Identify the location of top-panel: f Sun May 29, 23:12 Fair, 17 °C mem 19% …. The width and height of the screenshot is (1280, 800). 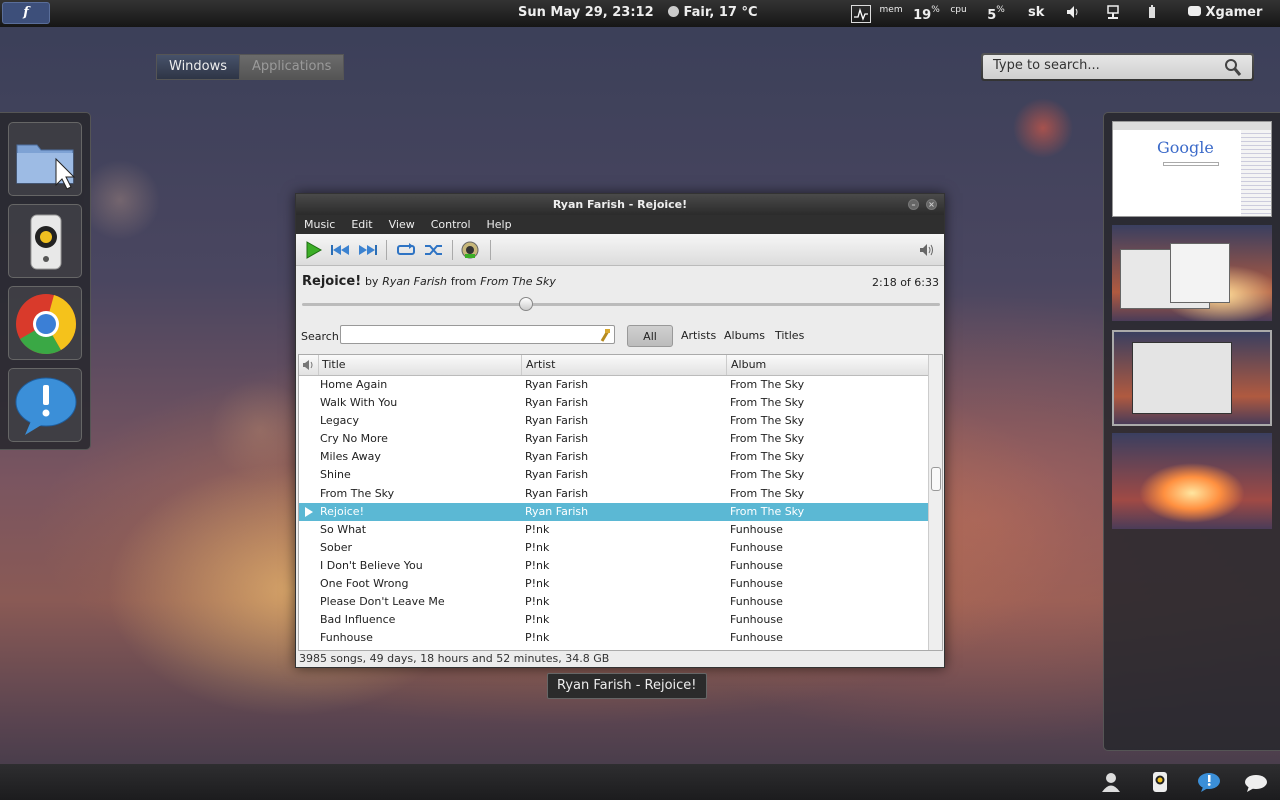
(640, 13).